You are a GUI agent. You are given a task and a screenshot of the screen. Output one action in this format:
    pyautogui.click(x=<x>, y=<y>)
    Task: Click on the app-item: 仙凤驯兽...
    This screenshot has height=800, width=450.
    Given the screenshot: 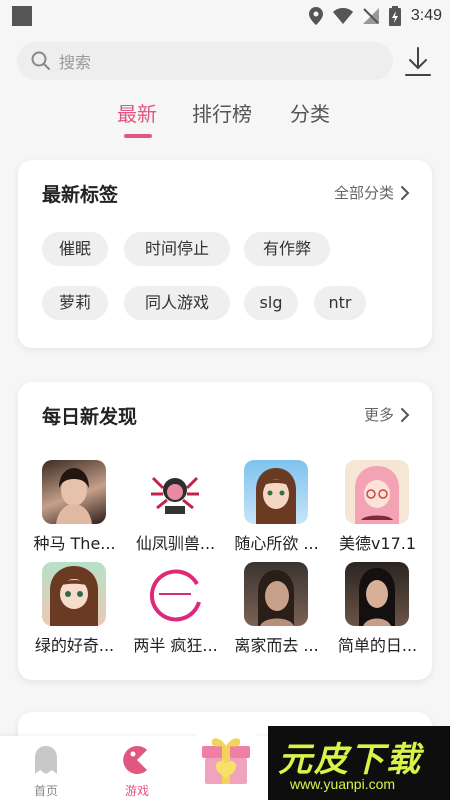 What is the action you would take?
    pyautogui.click(x=175, y=510)
    